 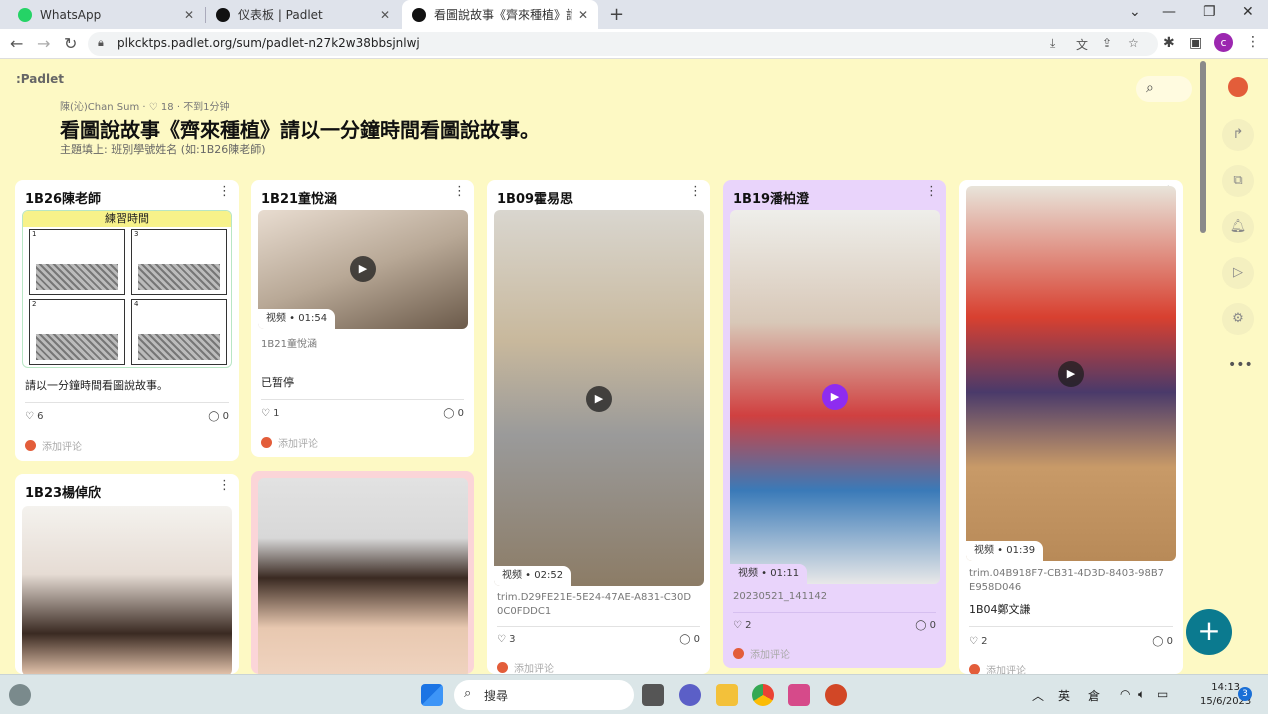 What do you see at coordinates (167, 107) in the screenshot?
I see `likes-total: 18` at bounding box center [167, 107].